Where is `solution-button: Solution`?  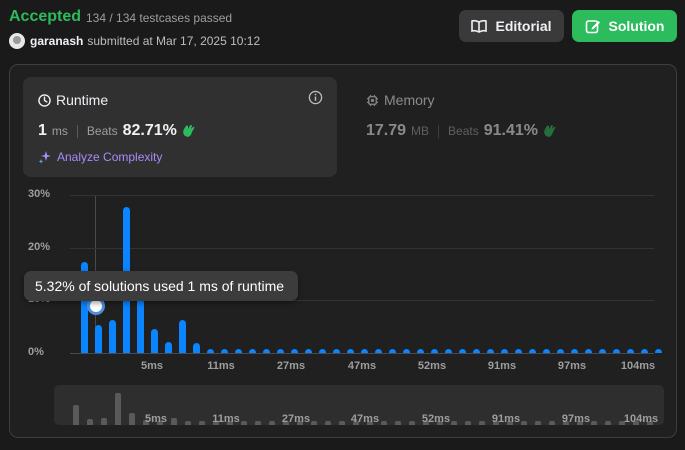
solution-button: Solution is located at coordinates (624, 26).